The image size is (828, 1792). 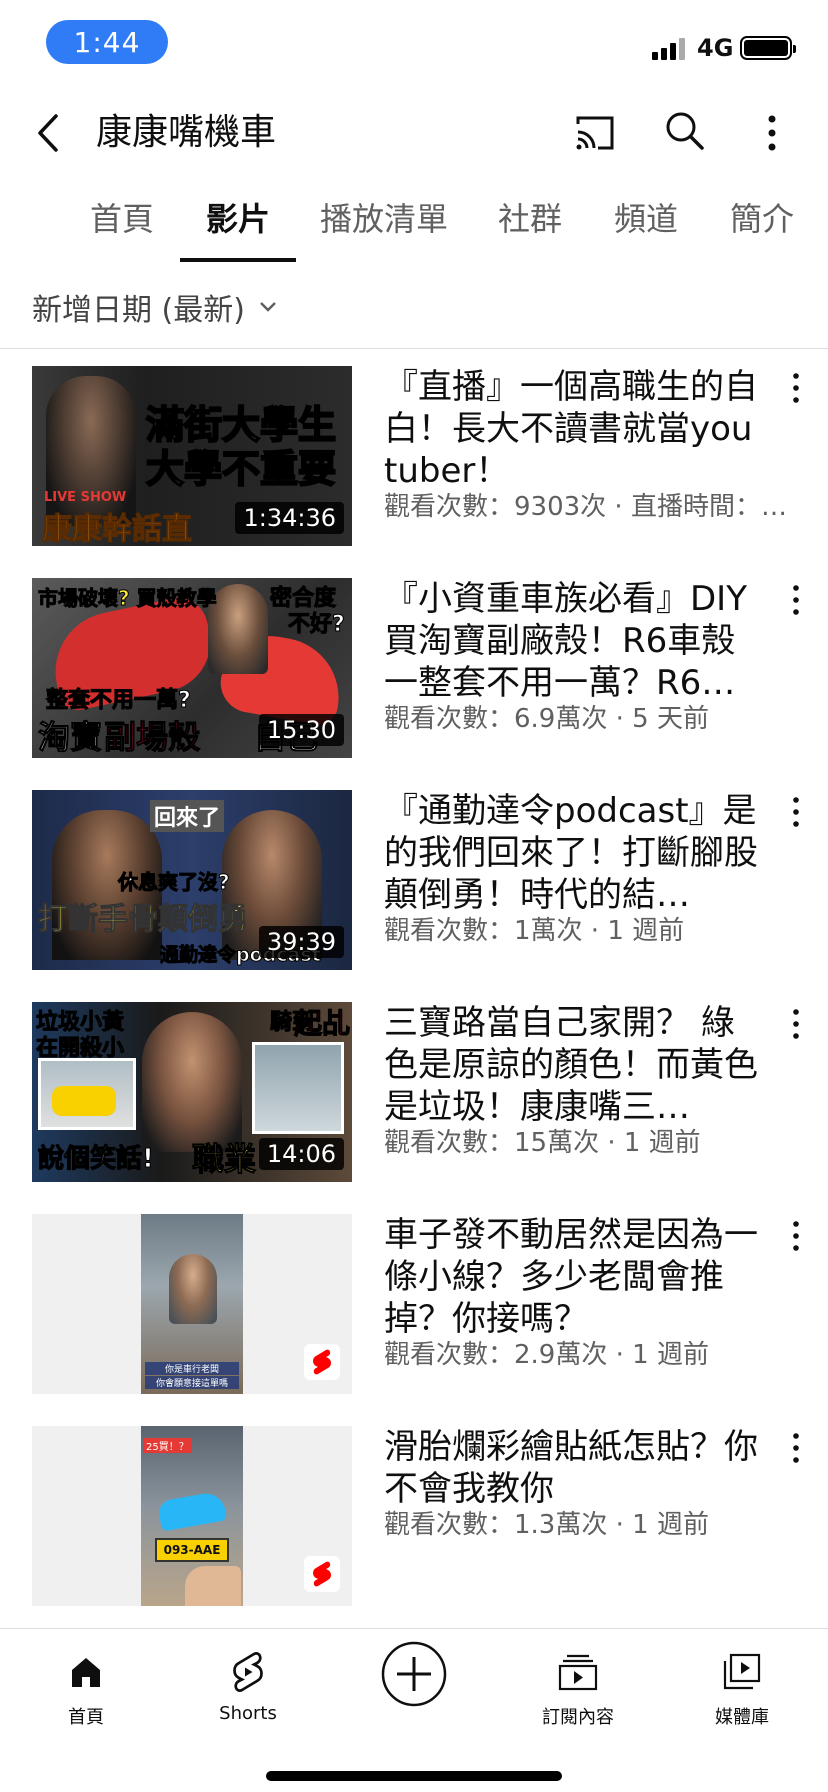 I want to click on nav-library: 媒體庫, so click(x=742, y=1686).